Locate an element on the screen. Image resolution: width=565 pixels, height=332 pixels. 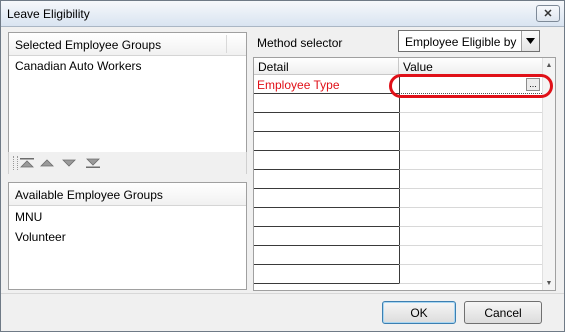
move-down-icon is located at coordinates (69, 163).